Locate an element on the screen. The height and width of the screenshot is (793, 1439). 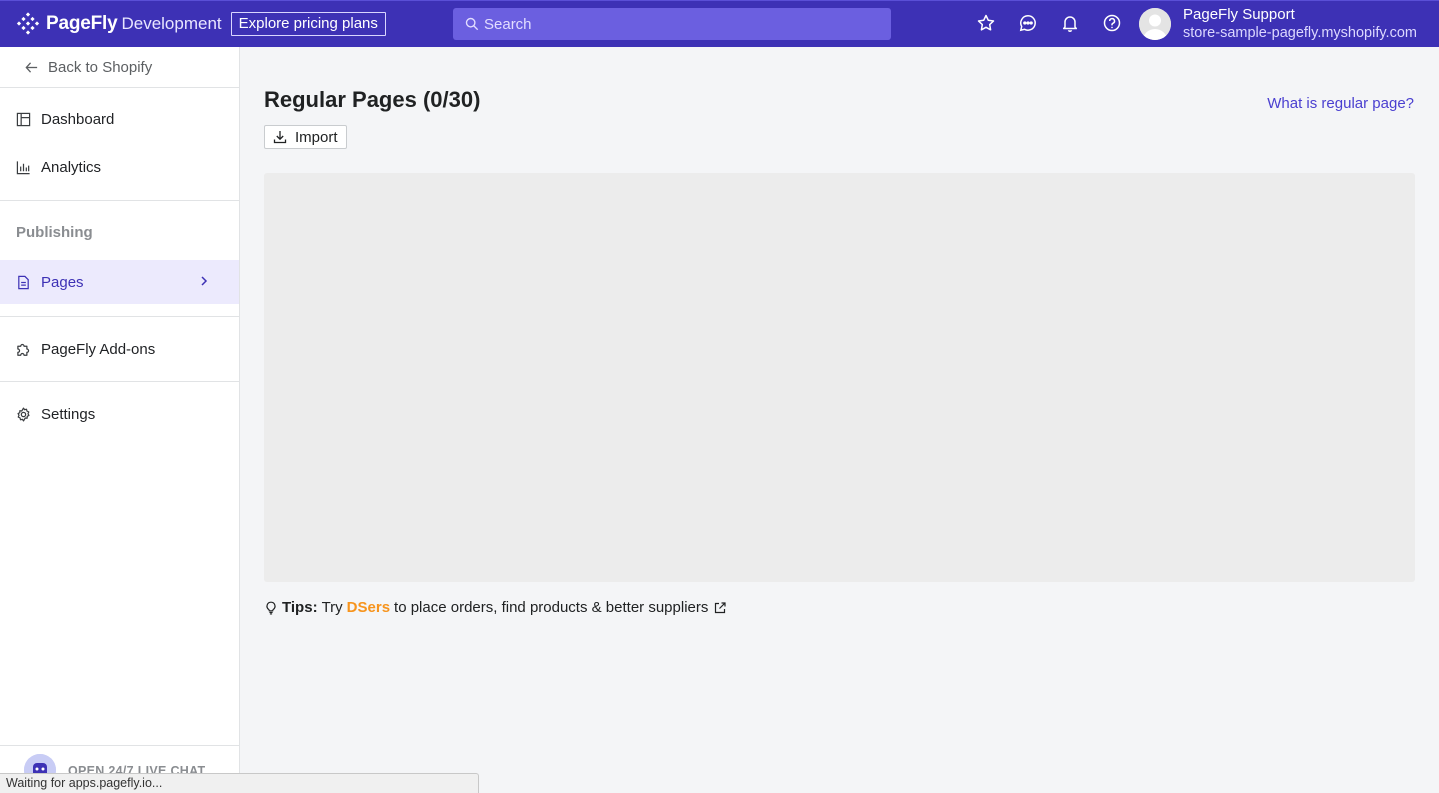
sidebar-item-label: Dashboard is located at coordinates (78, 119).